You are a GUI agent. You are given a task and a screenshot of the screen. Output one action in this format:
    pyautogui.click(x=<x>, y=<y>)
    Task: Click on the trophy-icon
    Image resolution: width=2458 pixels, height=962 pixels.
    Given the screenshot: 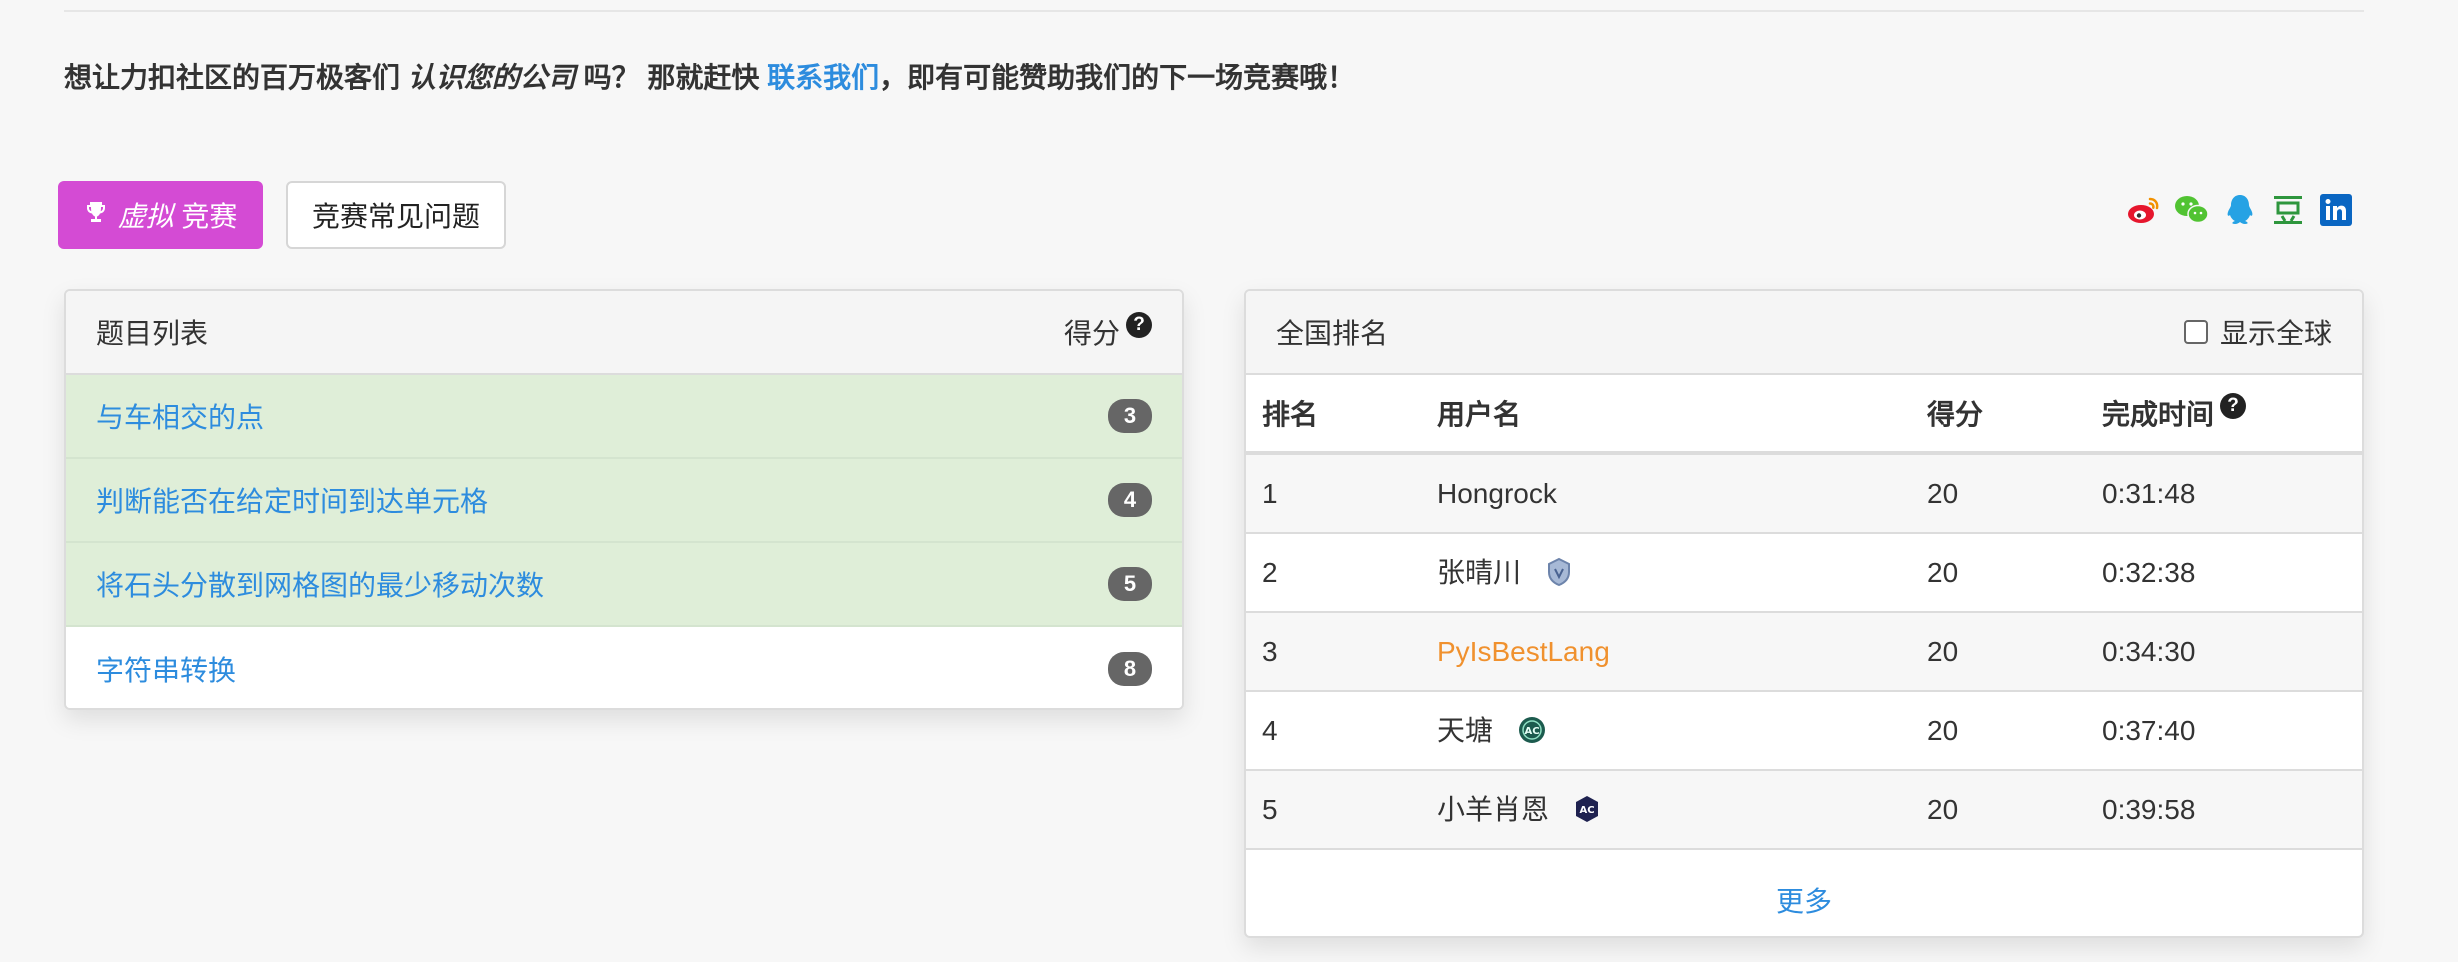 What is the action you would take?
    pyautogui.click(x=96, y=215)
    